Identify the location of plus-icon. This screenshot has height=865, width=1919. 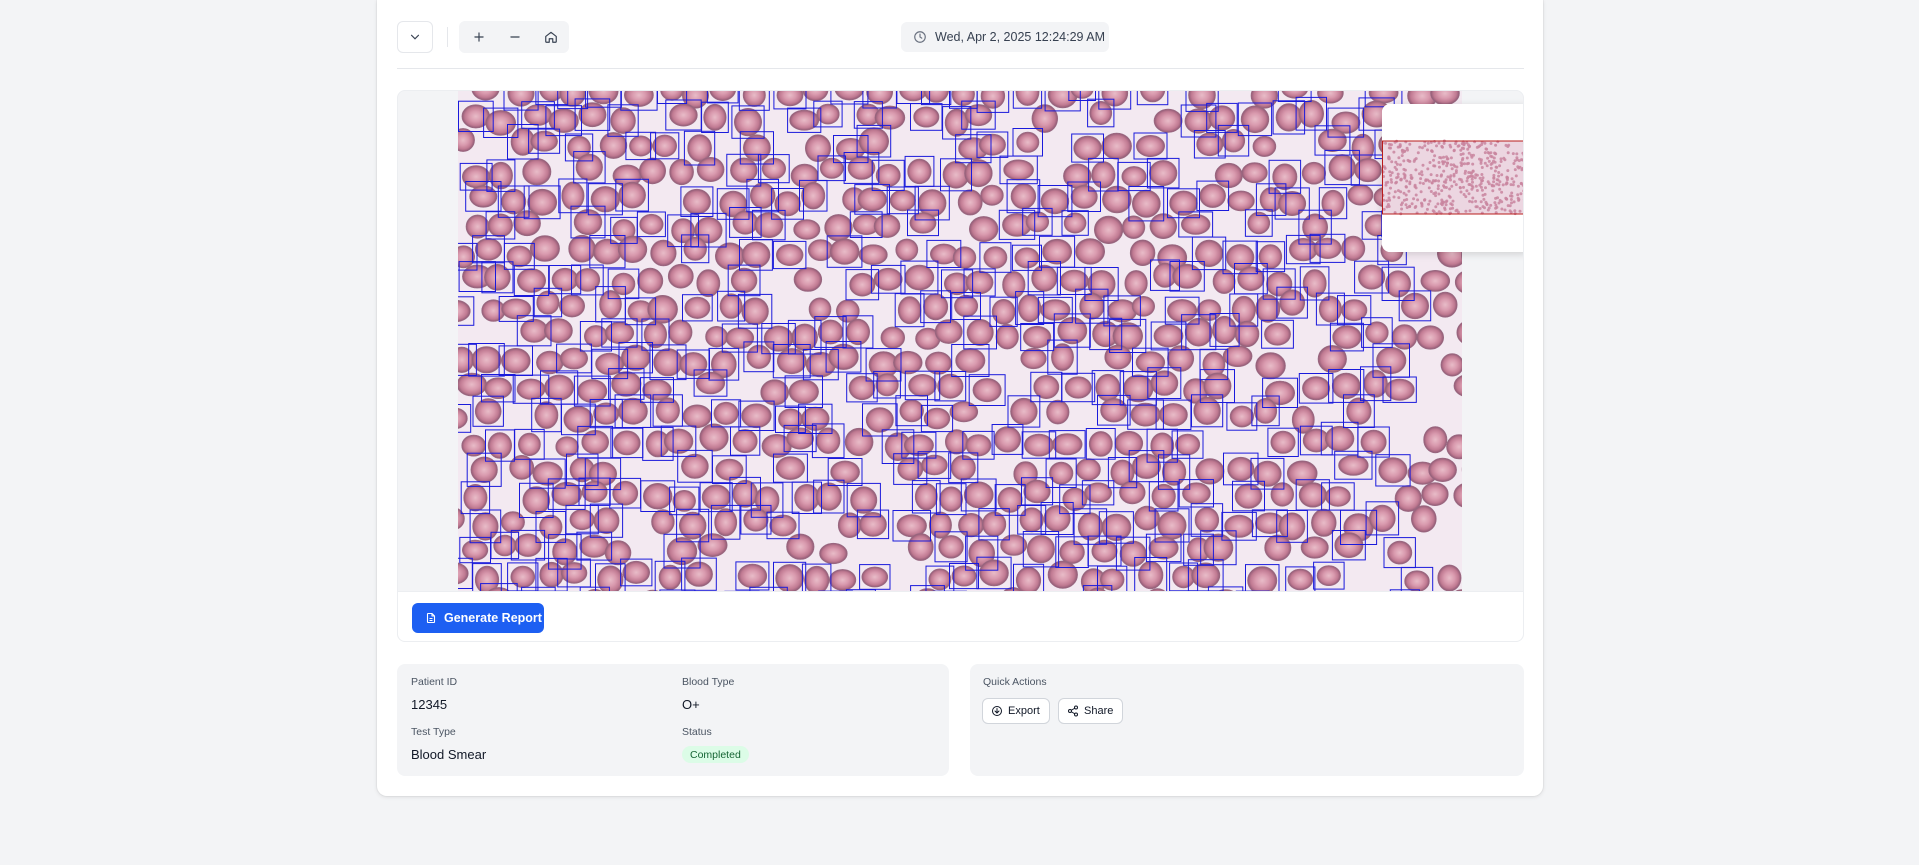
(479, 37).